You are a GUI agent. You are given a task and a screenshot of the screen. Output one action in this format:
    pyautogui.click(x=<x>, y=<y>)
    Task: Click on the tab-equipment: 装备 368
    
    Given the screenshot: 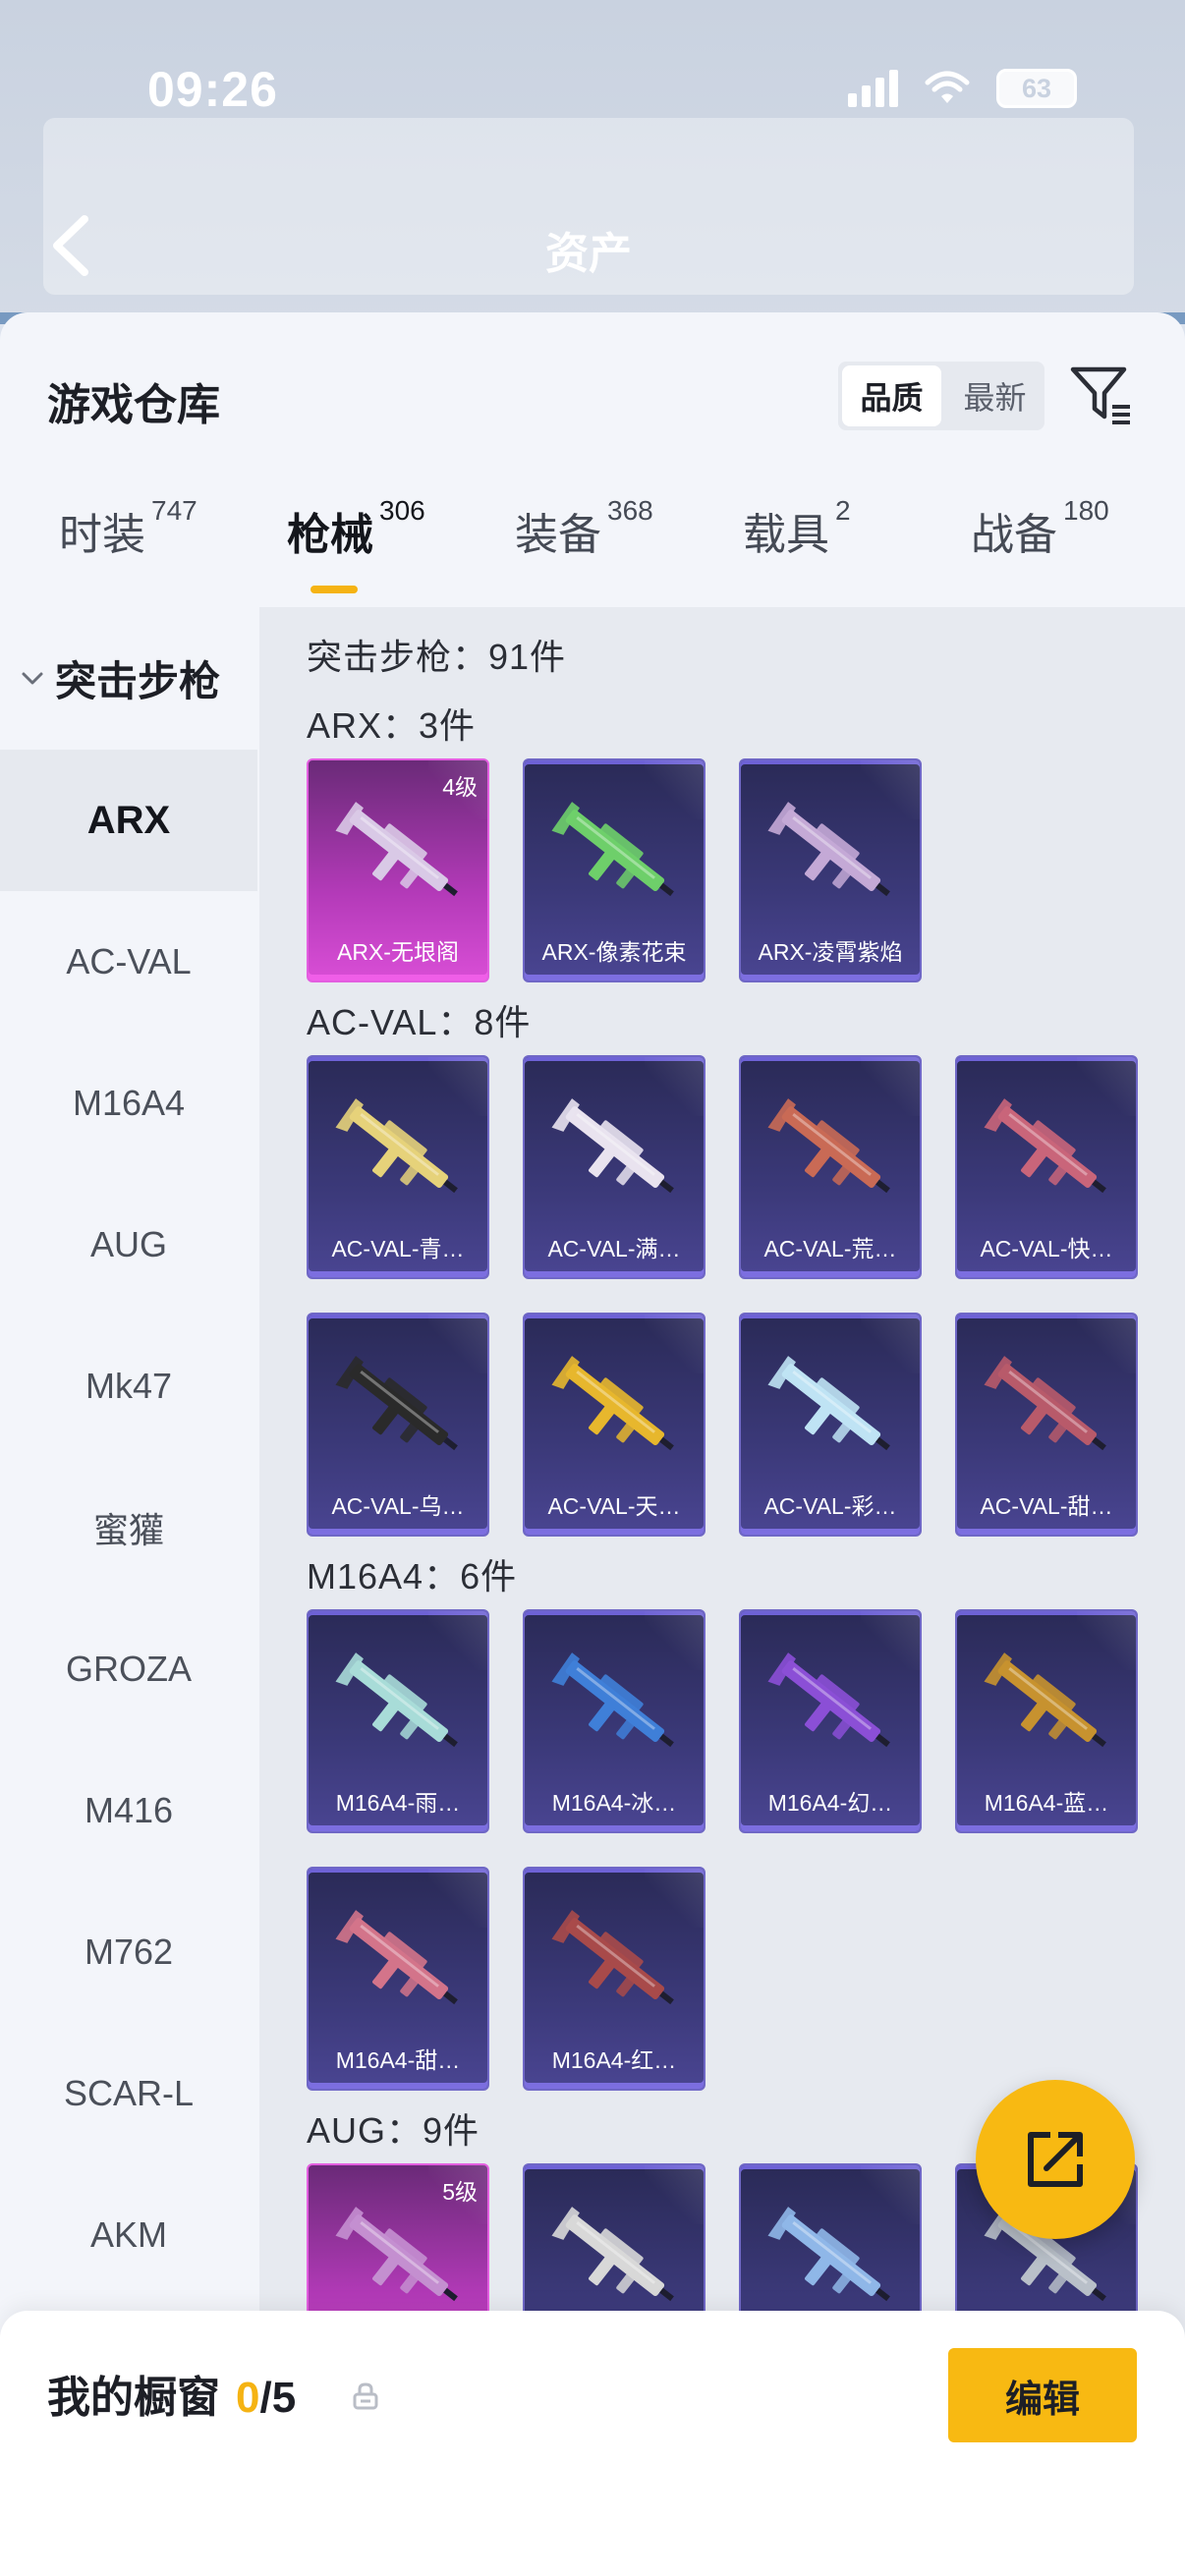 What is the action you would take?
    pyautogui.click(x=584, y=546)
    